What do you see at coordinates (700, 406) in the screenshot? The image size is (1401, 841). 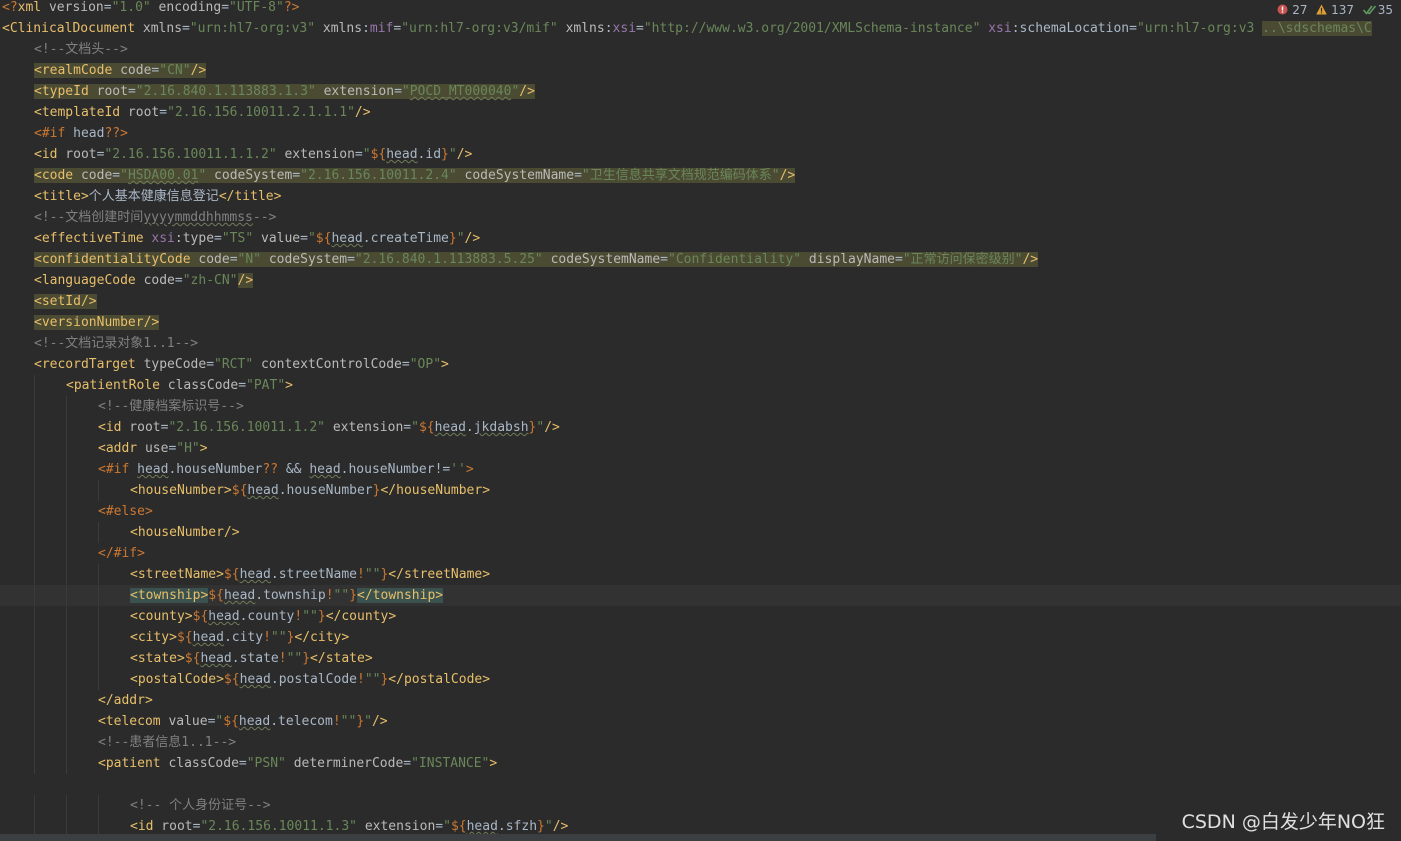 I see `code-line: <!--健康档案标识号-->` at bounding box center [700, 406].